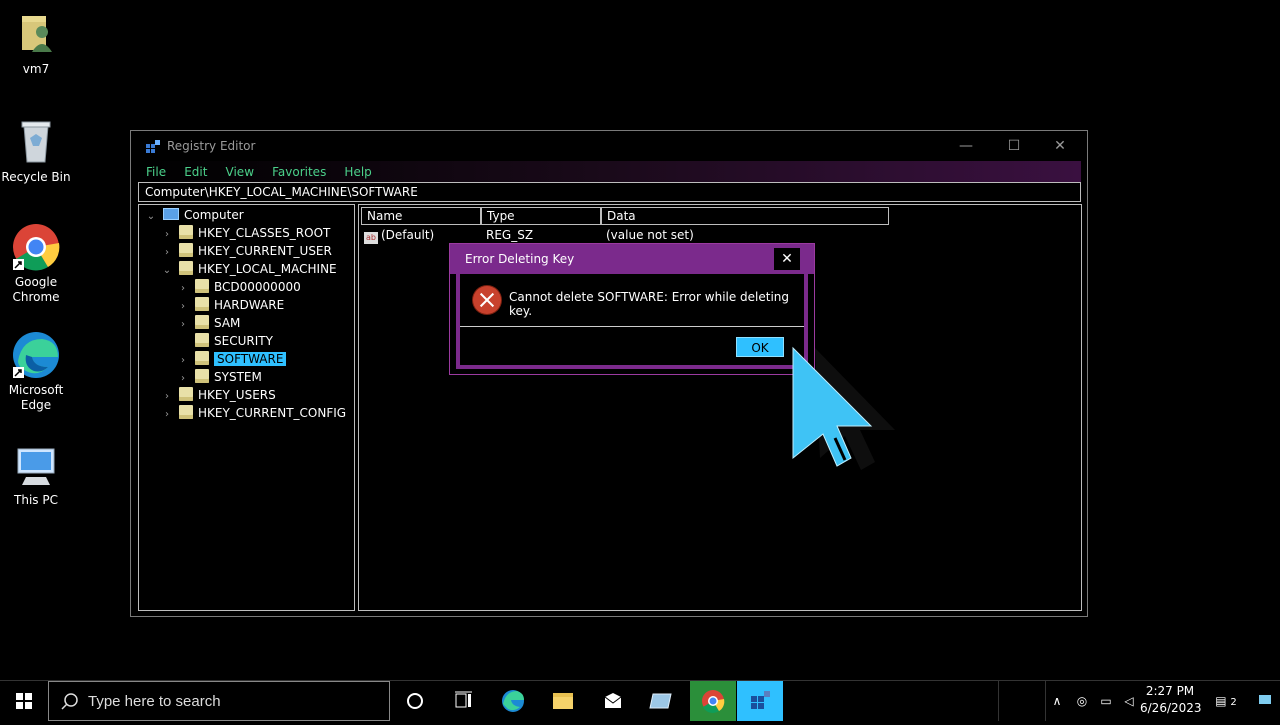 The height and width of the screenshot is (725, 1280). I want to click on tree-node-hardware: › HARDWARE, so click(230, 305).